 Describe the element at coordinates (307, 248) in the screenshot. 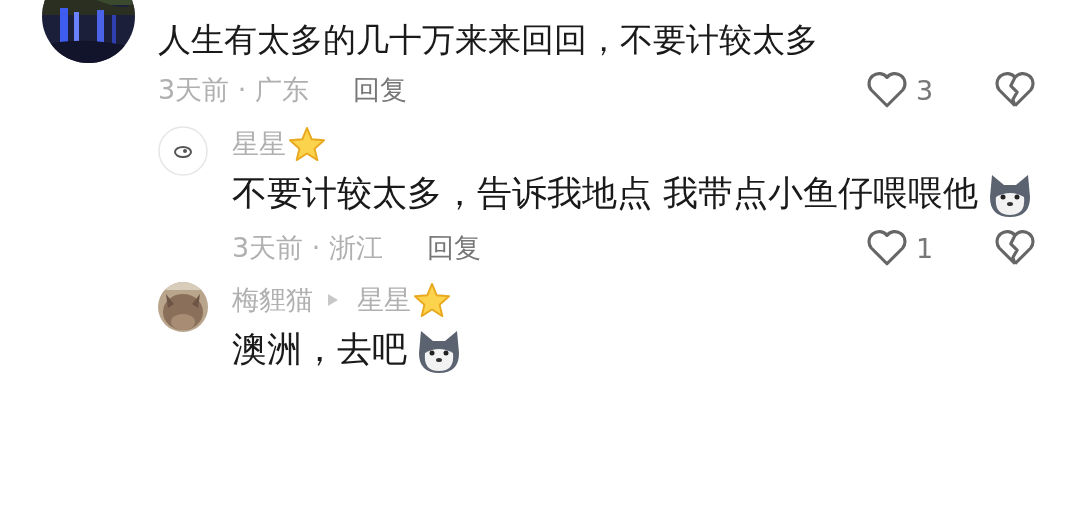

I see `comment-time-location: 3天前 · 浙江` at that location.